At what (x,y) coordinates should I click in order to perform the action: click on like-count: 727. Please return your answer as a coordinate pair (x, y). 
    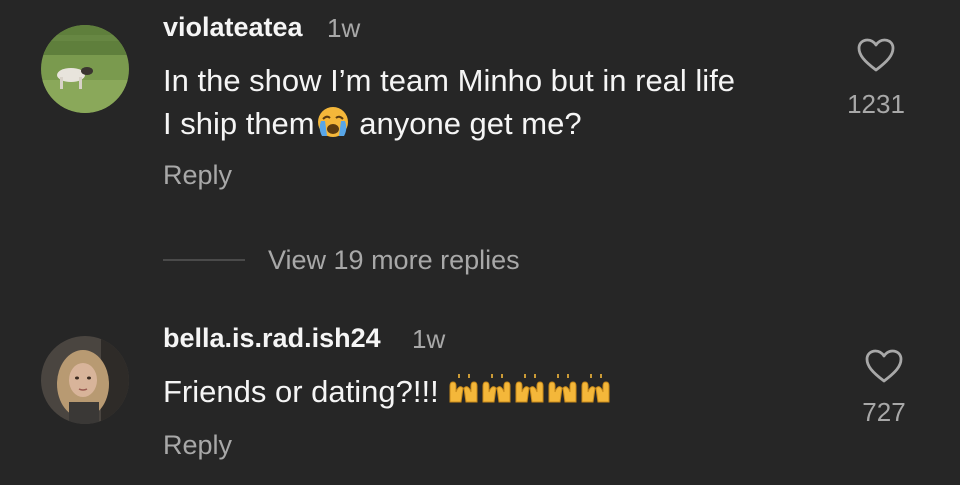
    Looking at the image, I should click on (884, 412).